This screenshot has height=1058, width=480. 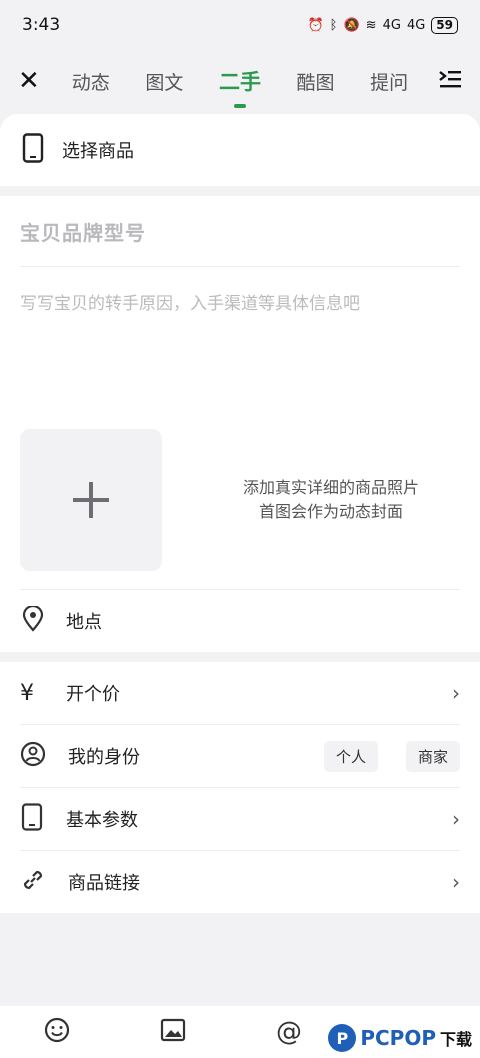 I want to click on alarm-icon: ⏰, so click(x=315, y=25).